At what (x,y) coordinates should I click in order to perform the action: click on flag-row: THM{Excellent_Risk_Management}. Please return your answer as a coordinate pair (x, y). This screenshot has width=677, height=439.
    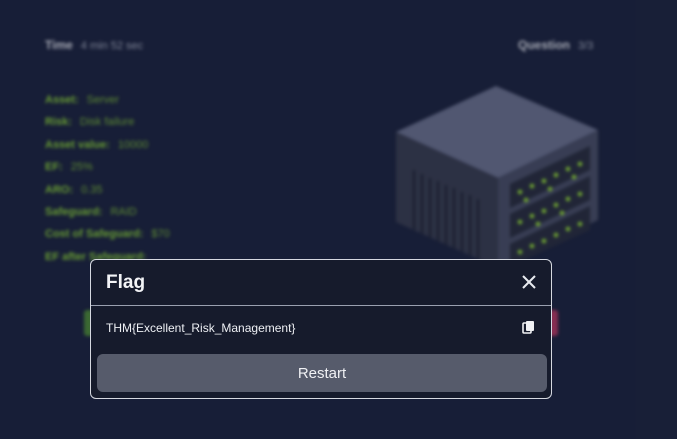
    Looking at the image, I should click on (321, 328).